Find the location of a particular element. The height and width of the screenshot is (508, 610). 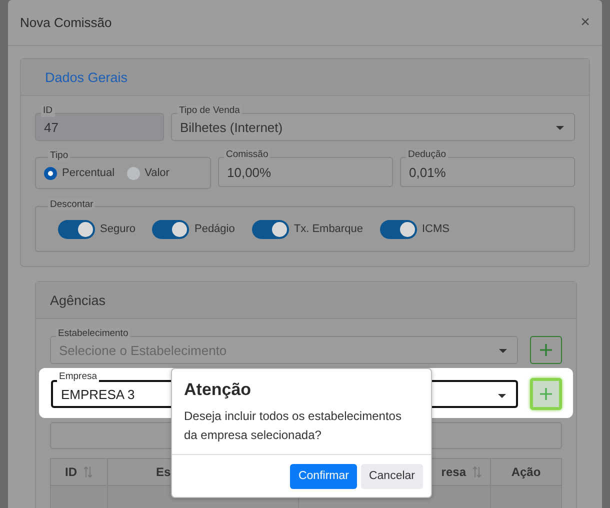

column-header: ID is located at coordinates (79, 472).